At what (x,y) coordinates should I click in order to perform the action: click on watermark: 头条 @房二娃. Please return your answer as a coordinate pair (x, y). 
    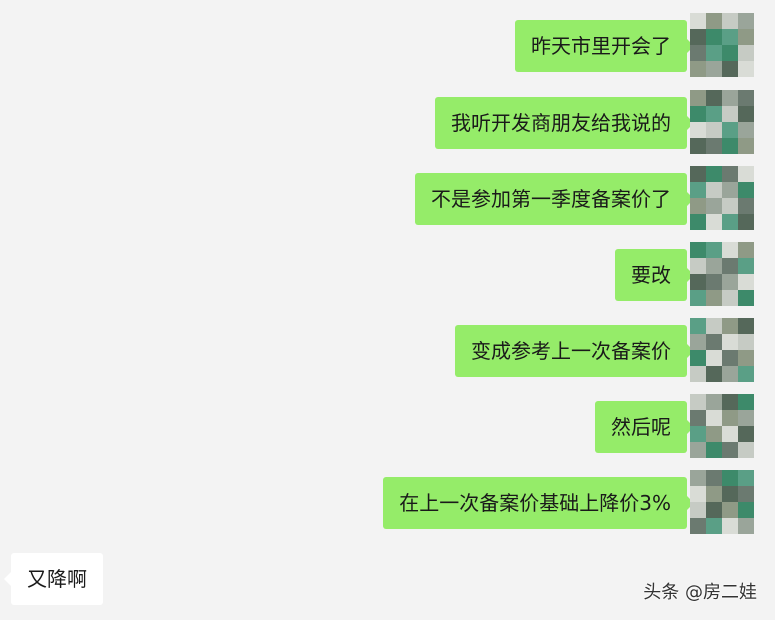
    Looking at the image, I should click on (700, 592).